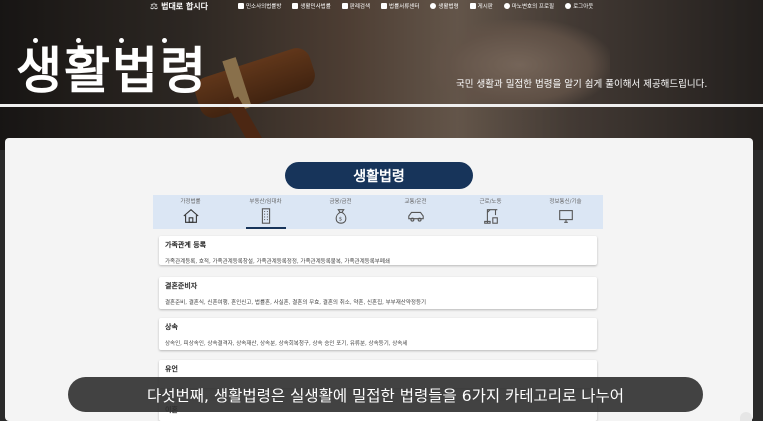 This screenshot has height=421, width=763. I want to click on crane-icon, so click(490, 216).